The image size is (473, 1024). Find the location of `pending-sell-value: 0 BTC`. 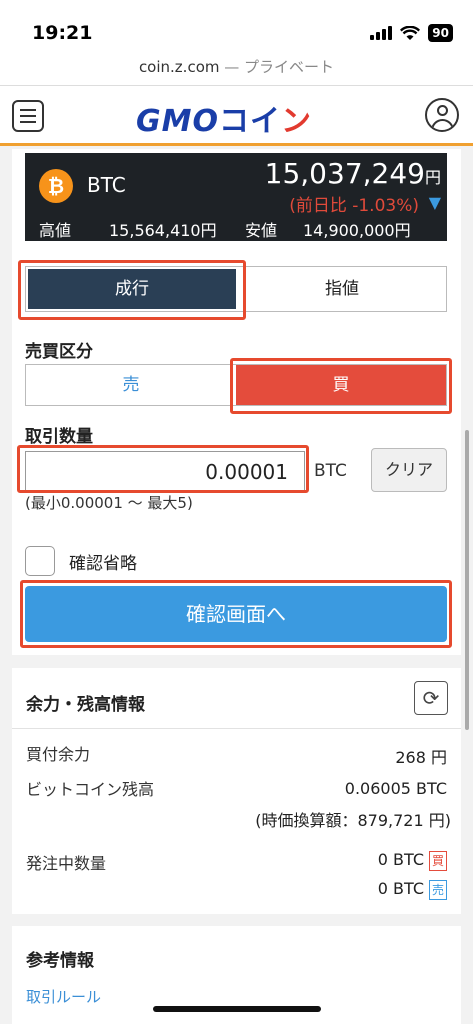

pending-sell-value: 0 BTC is located at coordinates (400, 888).